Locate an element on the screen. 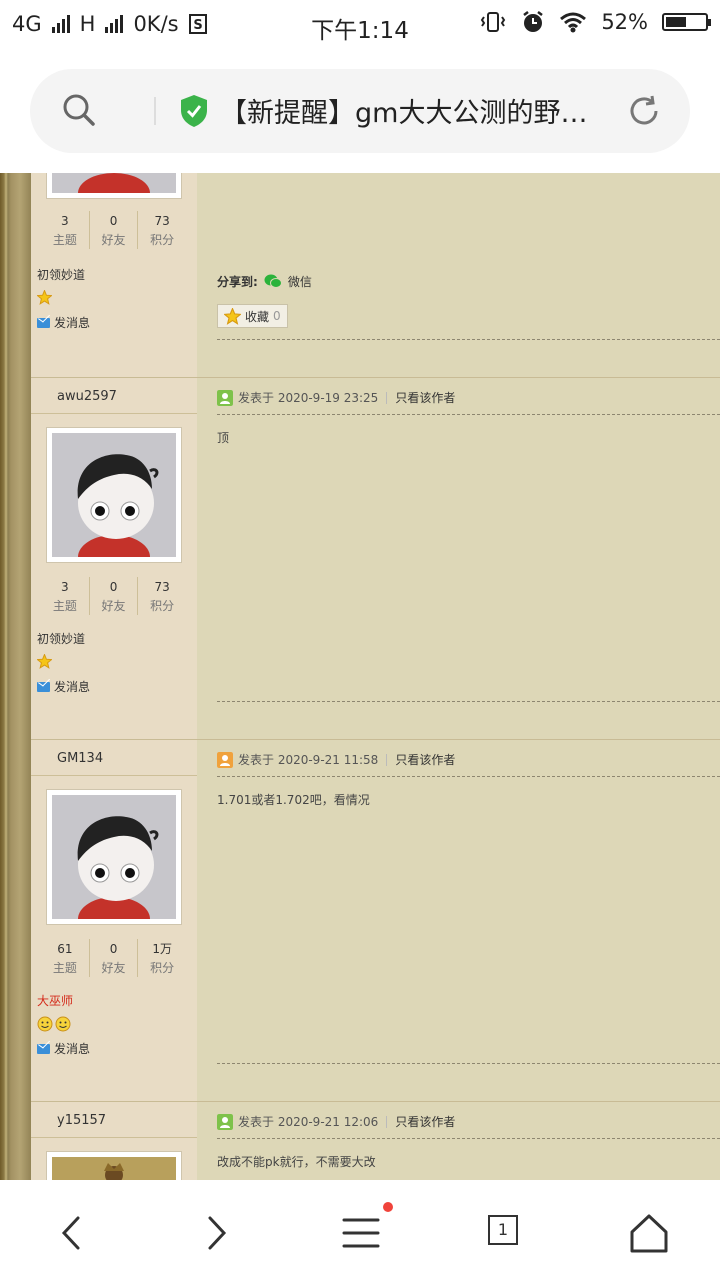  username: y15157 is located at coordinates (81, 1120).